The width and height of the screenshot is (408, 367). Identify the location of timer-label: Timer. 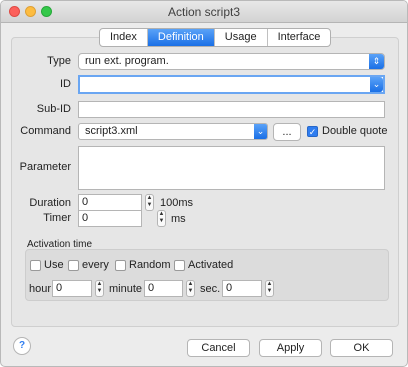
(57, 218).